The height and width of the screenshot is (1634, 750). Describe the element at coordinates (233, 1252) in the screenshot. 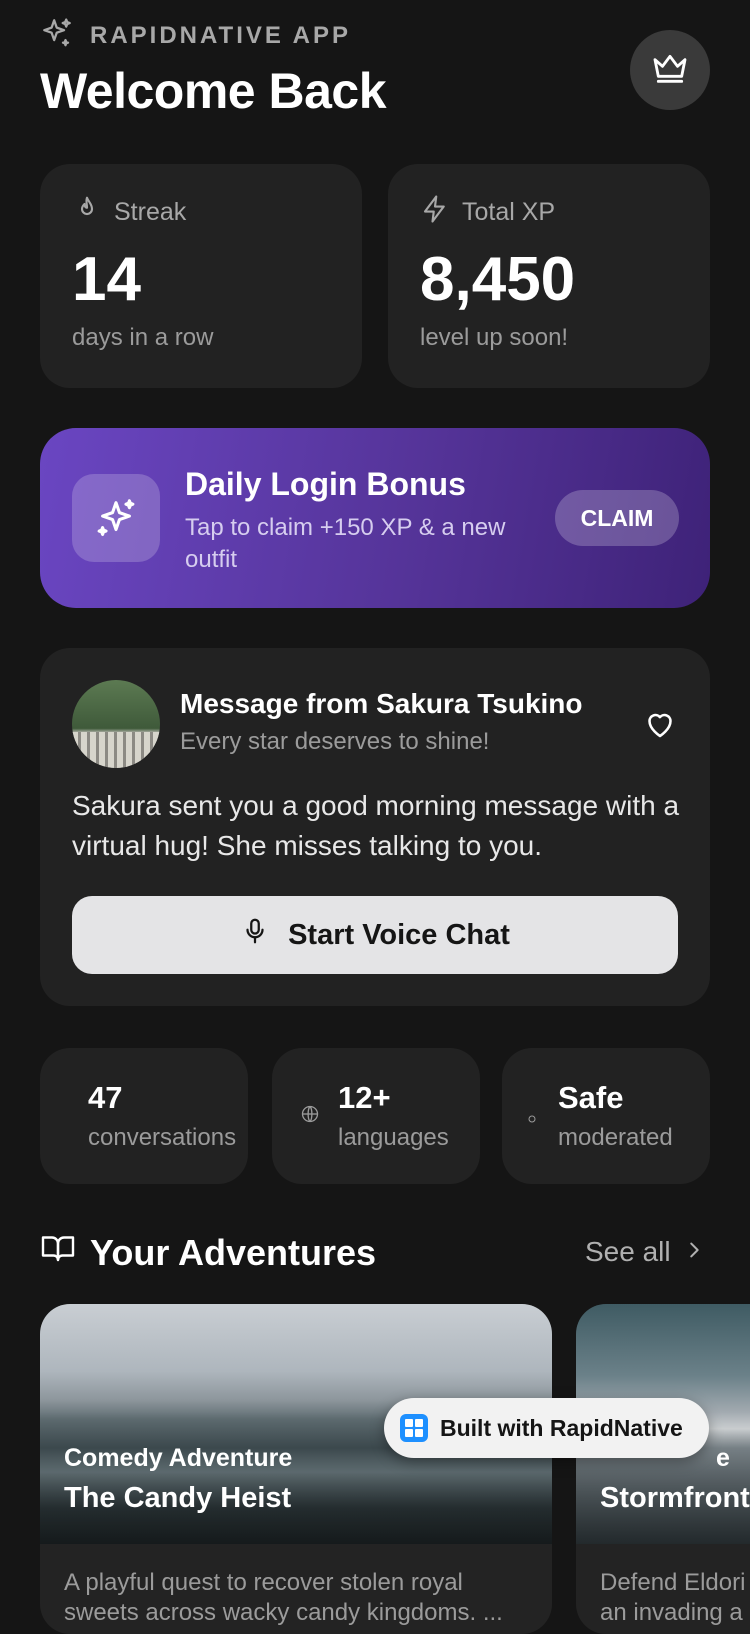

I see `adventures-heading: Your Adventures` at that location.